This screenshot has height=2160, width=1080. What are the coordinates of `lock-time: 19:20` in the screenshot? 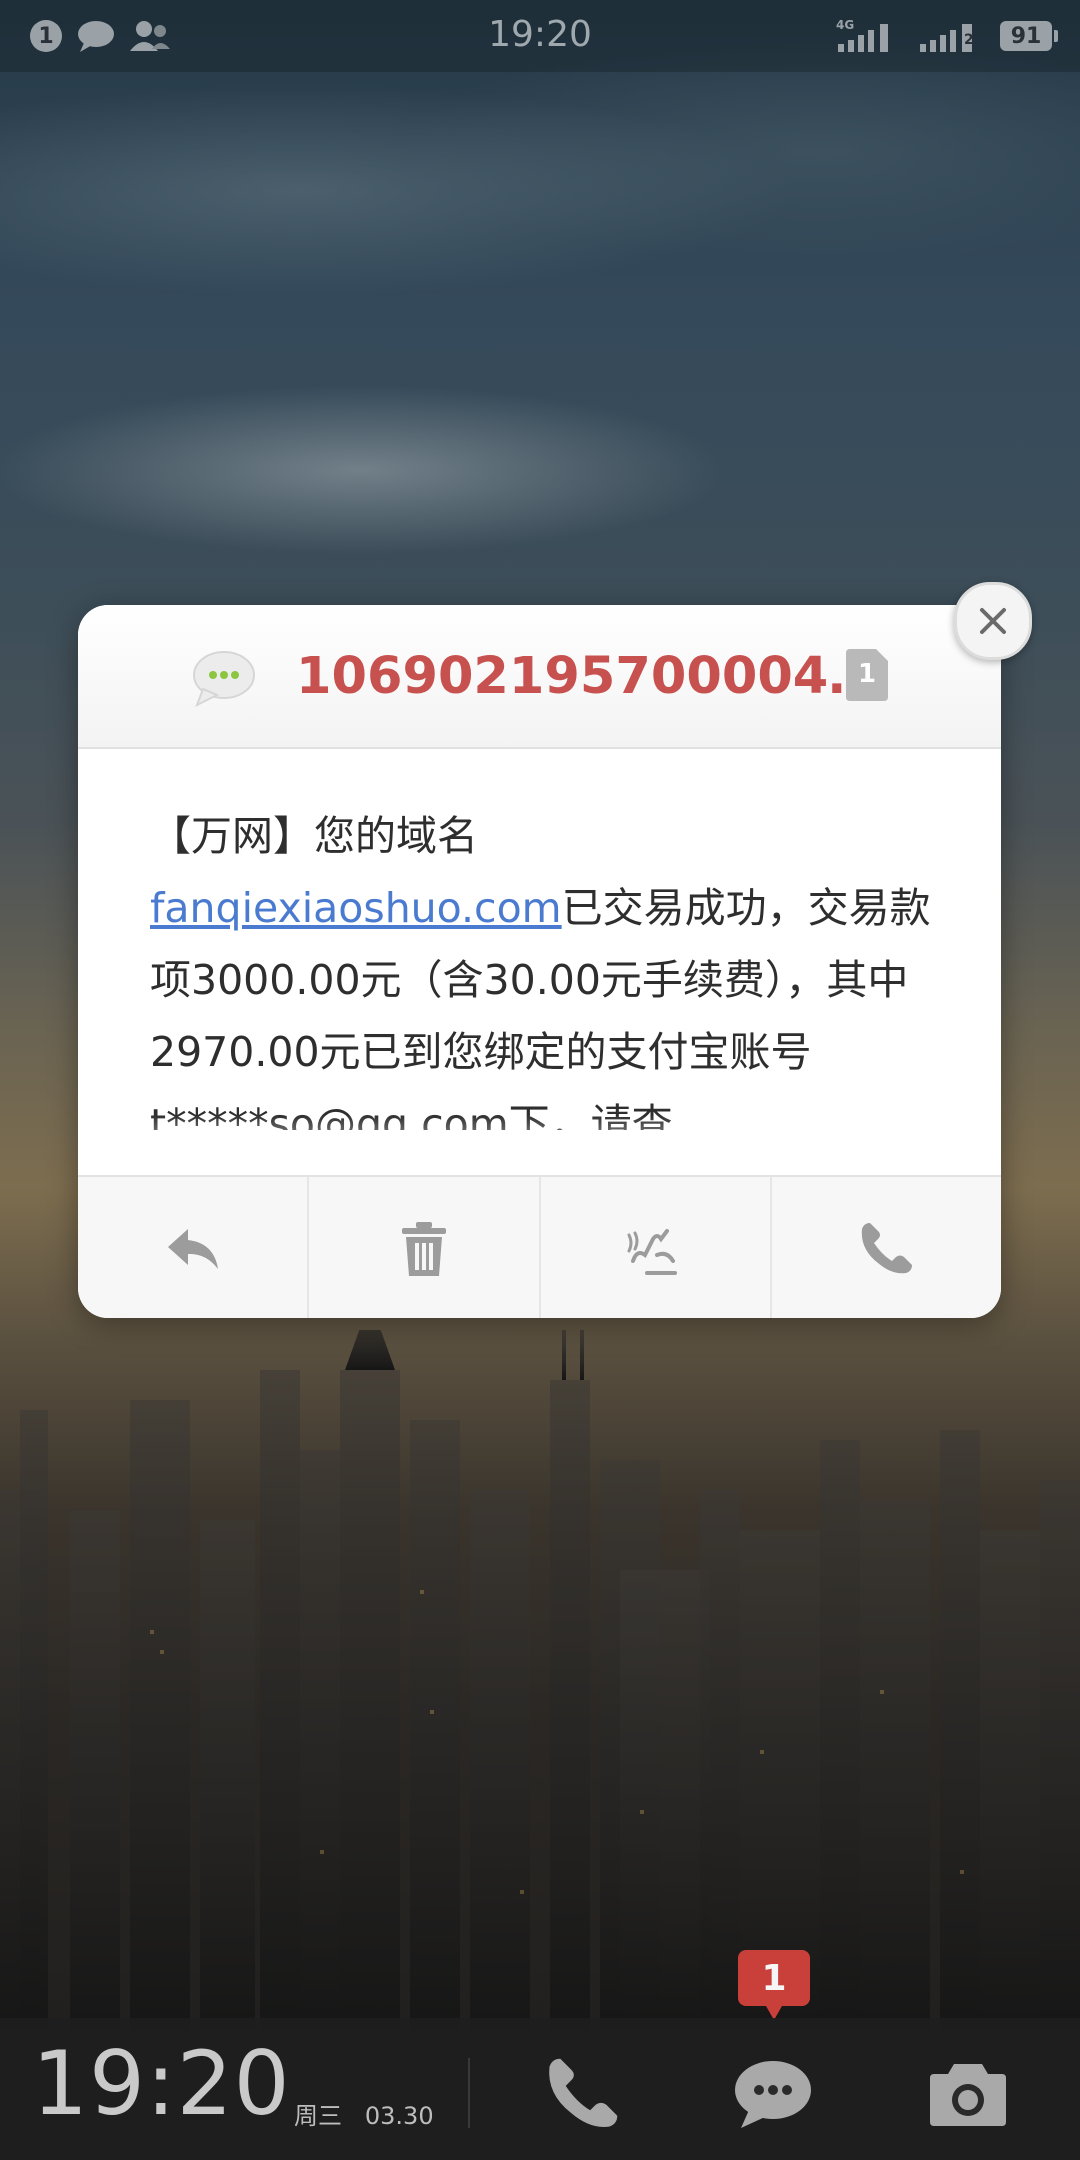 It's located at (161, 2083).